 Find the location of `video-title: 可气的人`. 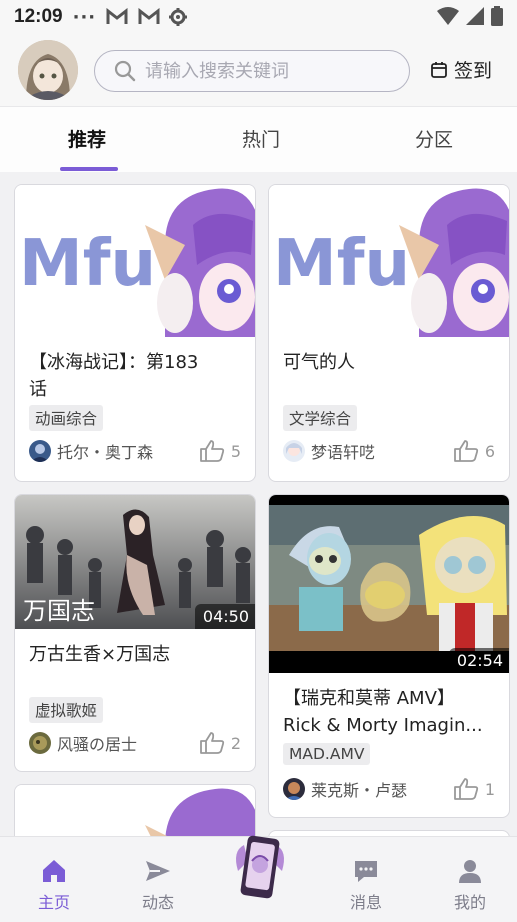

video-title: 可气的人 is located at coordinates (390, 362).